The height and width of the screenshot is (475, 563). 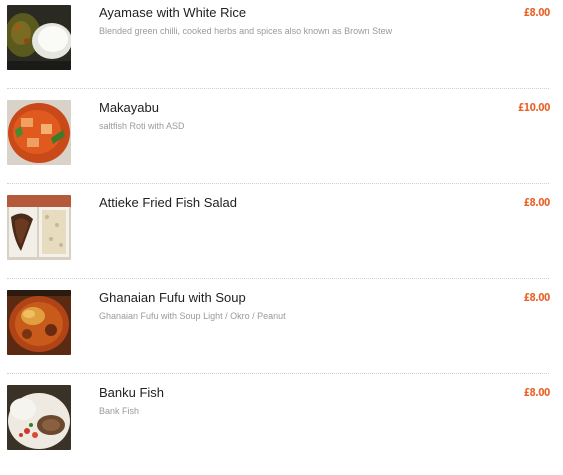 What do you see at coordinates (119, 411) in the screenshot?
I see `menu-item-description: Bank Fish` at bounding box center [119, 411].